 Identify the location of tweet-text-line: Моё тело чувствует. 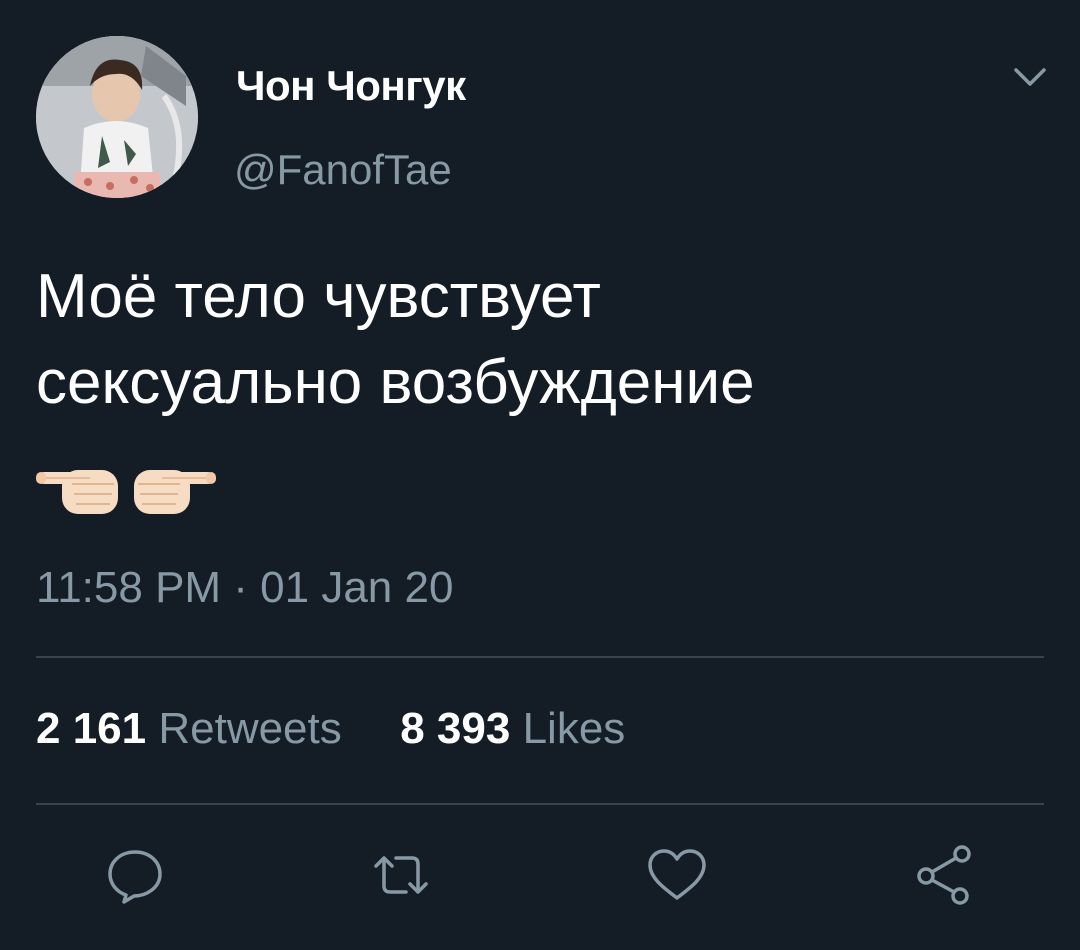
(318, 296).